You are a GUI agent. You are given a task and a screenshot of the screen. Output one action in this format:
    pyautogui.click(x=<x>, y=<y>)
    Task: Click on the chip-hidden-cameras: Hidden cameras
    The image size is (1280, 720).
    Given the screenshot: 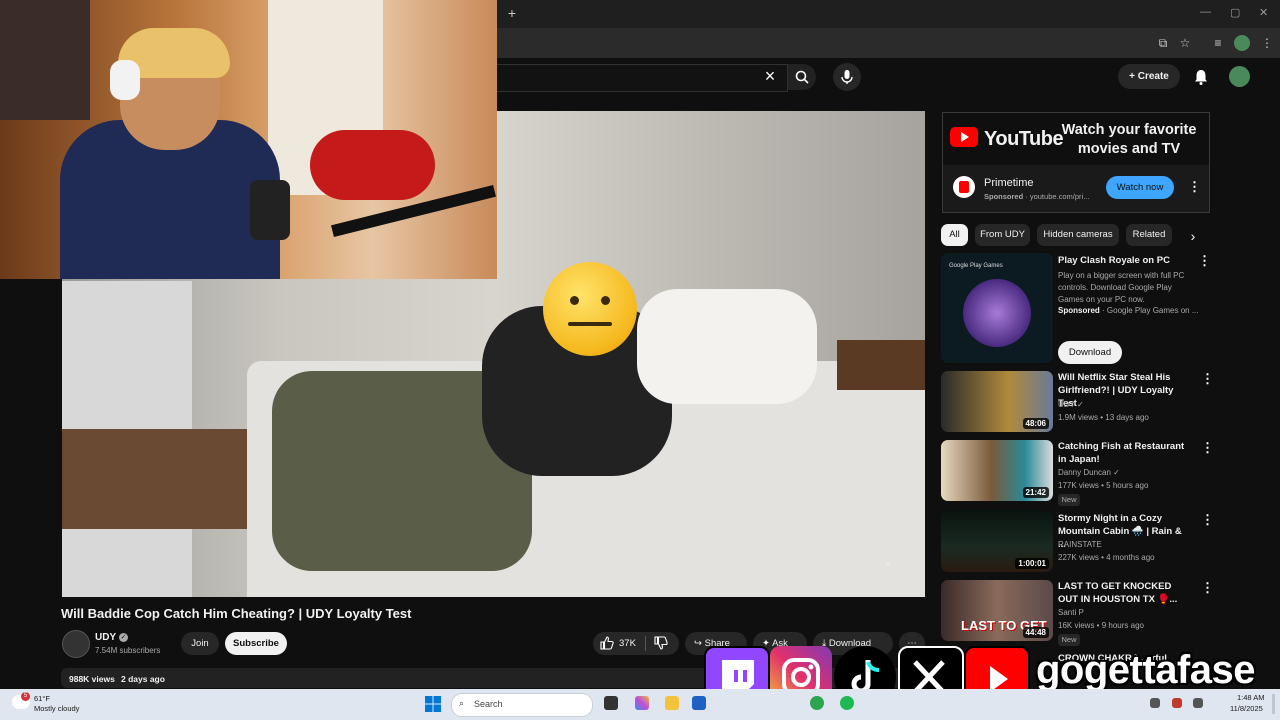 What is the action you would take?
    pyautogui.click(x=1078, y=235)
    